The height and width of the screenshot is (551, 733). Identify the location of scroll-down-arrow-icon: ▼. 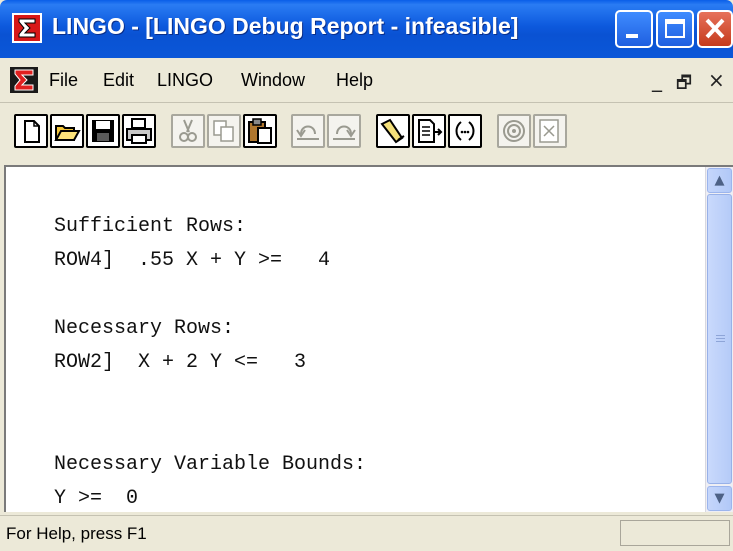
(719, 498).